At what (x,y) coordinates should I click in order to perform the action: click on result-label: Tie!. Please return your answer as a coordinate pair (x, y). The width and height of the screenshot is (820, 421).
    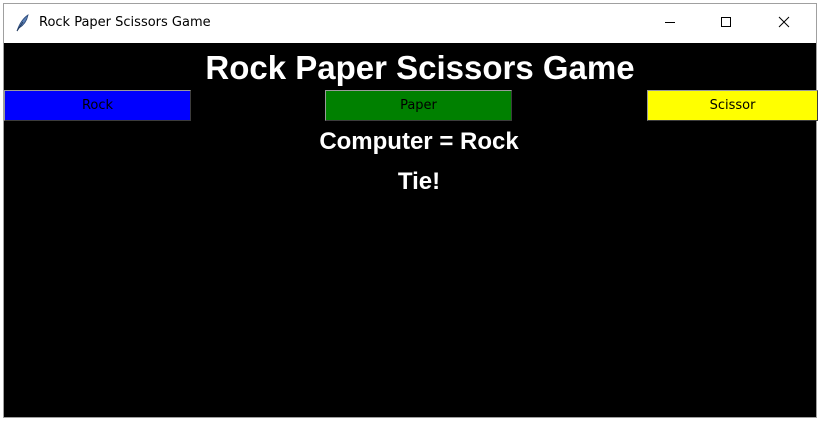
    Looking at the image, I should click on (419, 181).